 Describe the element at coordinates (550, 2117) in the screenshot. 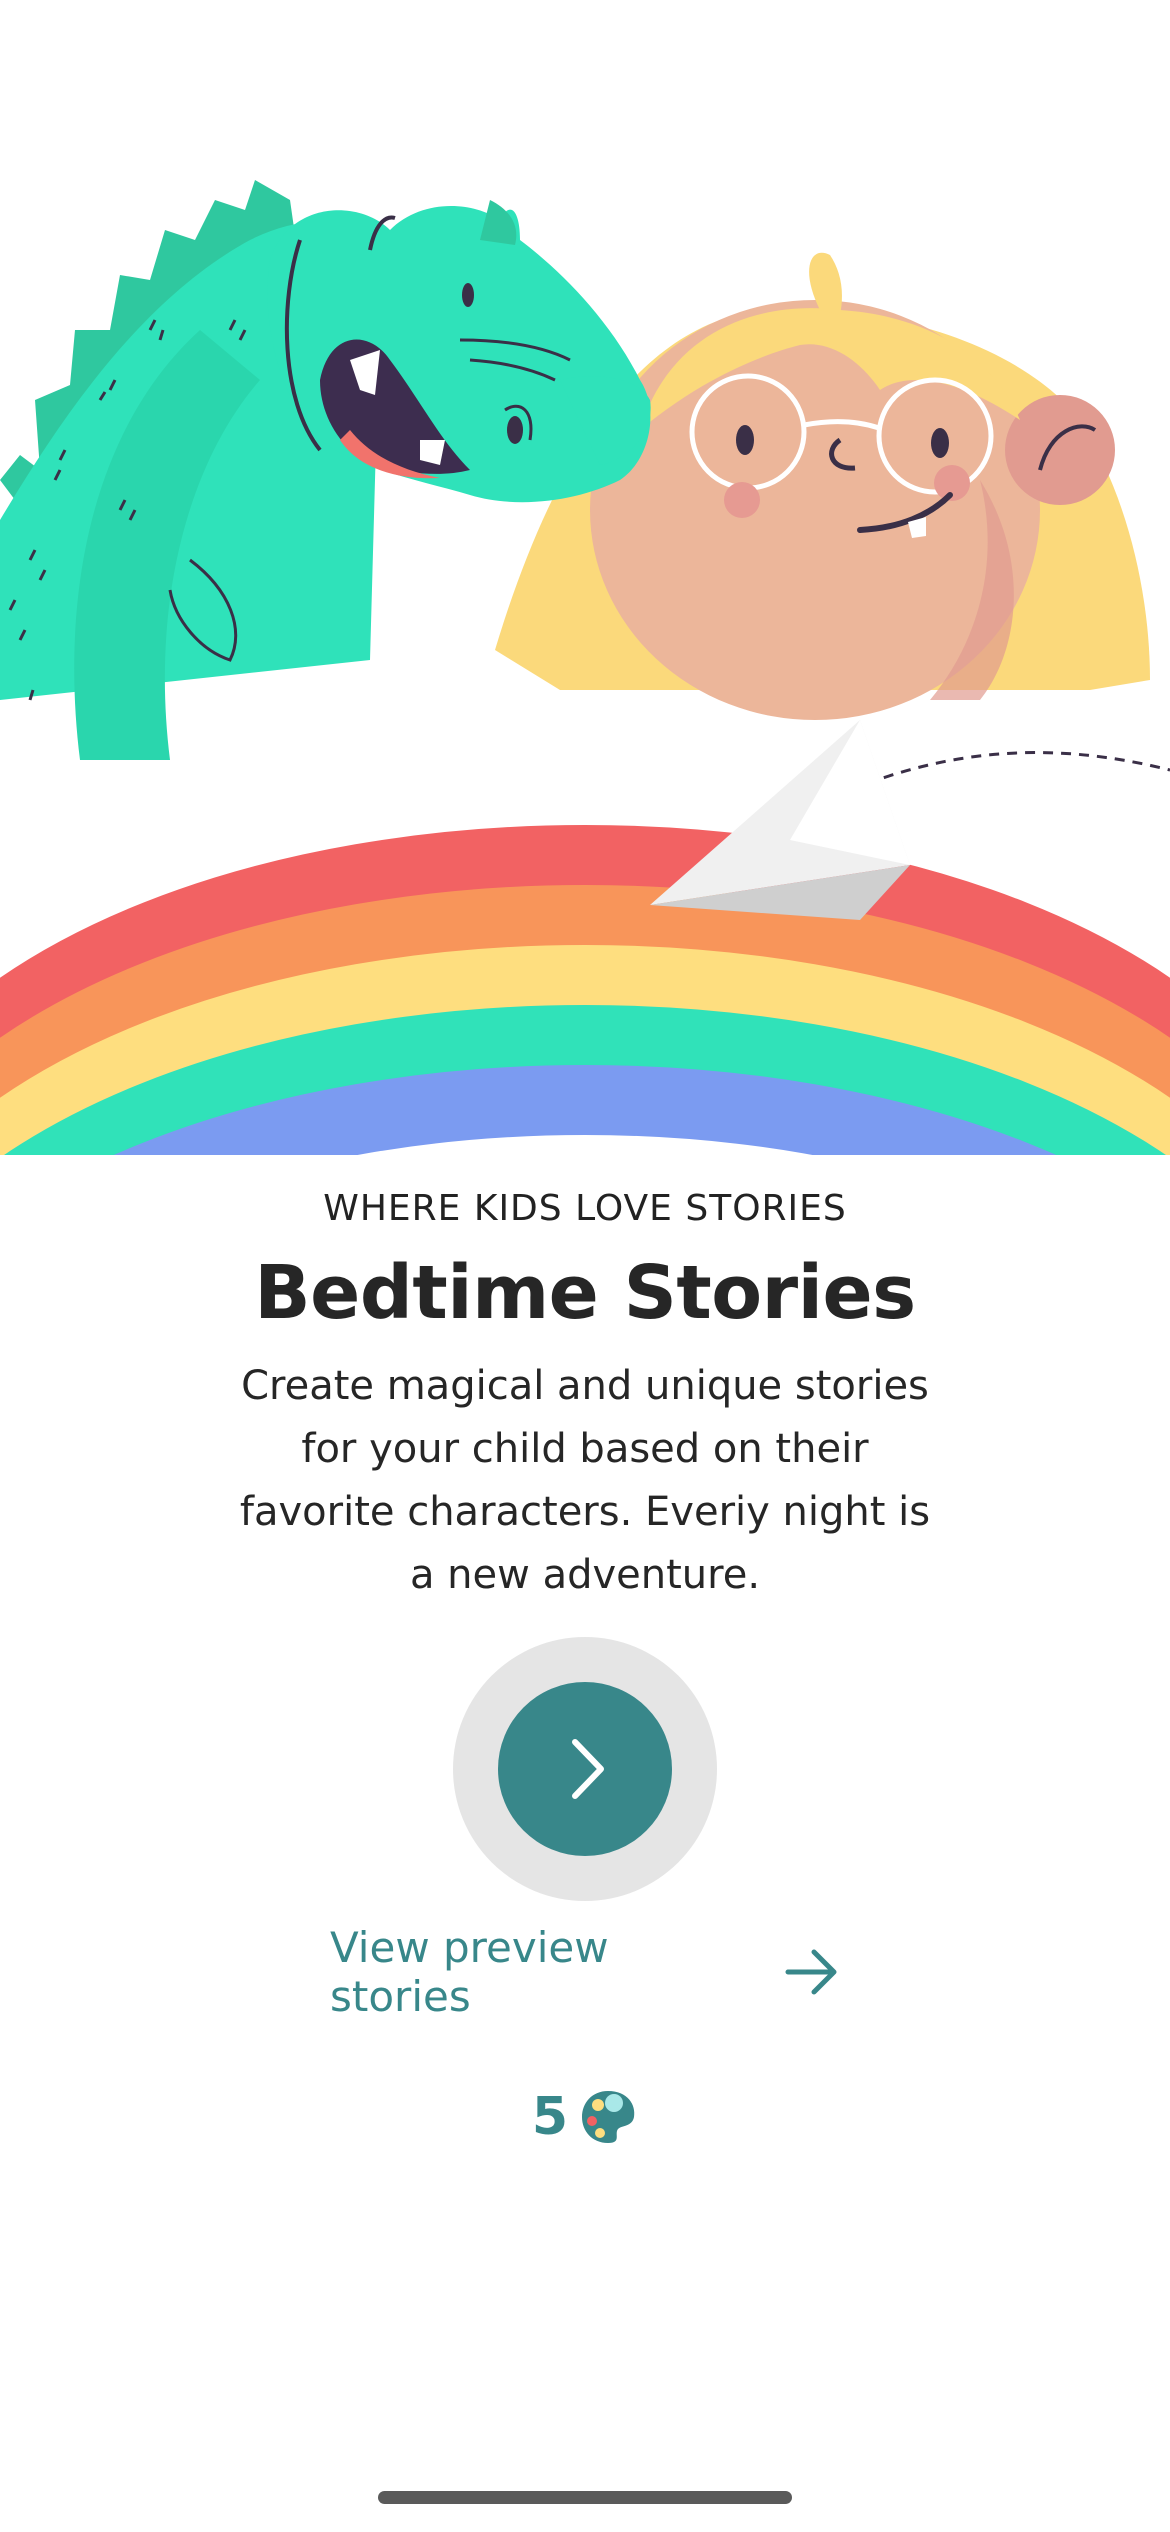

I see `credits-count: 5` at that location.